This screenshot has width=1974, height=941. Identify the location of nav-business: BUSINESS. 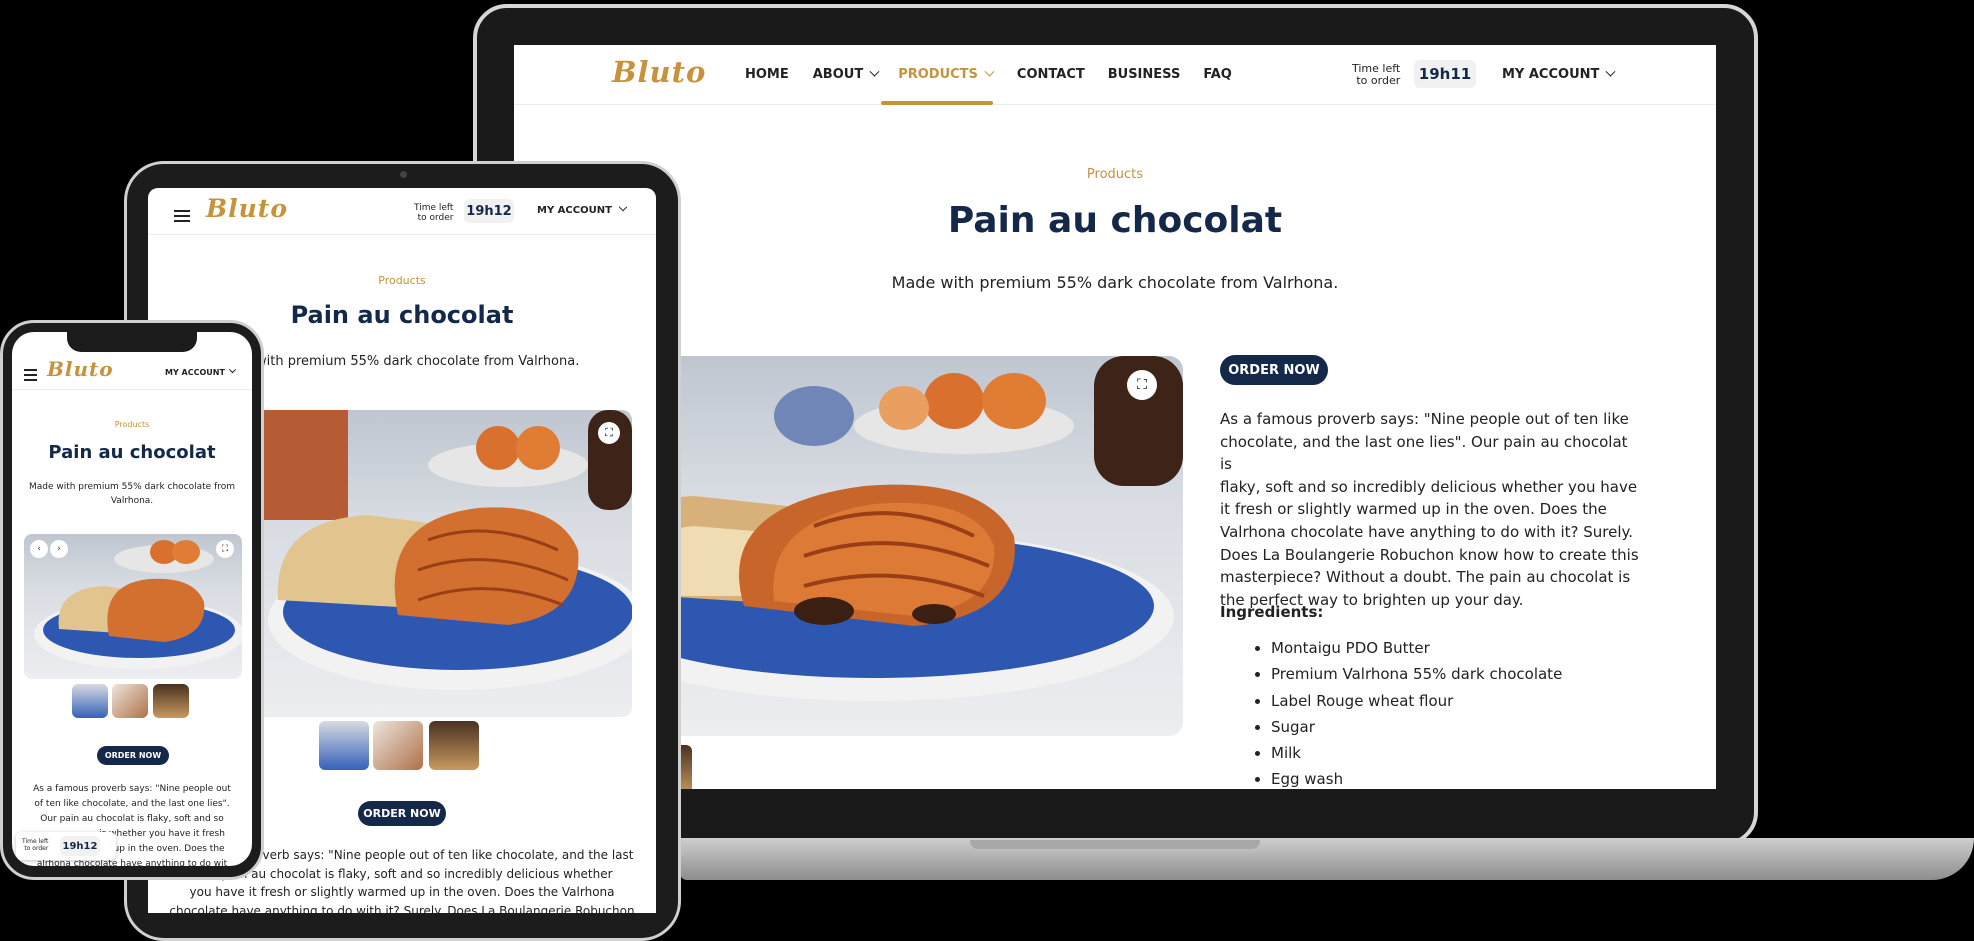
(1144, 74).